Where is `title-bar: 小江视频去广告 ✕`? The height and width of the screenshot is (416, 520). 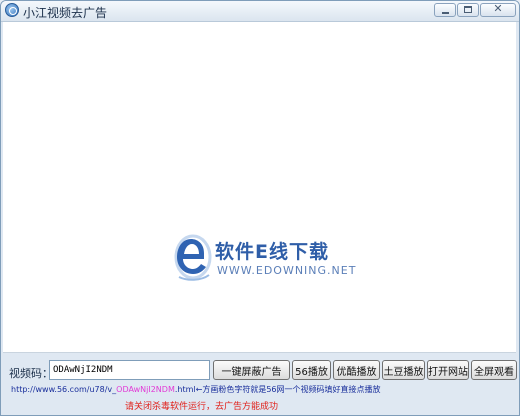
title-bar: 小江视频去广告 ✕ is located at coordinates (260, 11).